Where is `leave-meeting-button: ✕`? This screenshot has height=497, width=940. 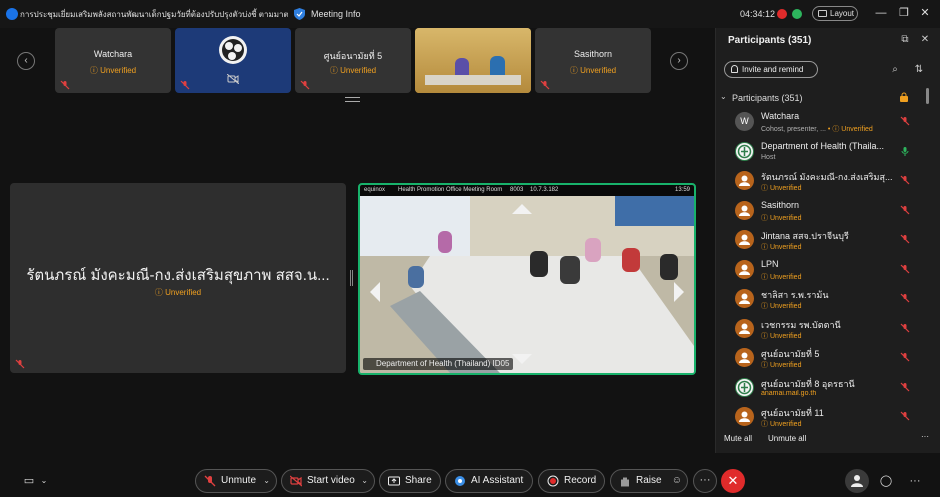
leave-meeting-button: ✕ is located at coordinates (733, 481).